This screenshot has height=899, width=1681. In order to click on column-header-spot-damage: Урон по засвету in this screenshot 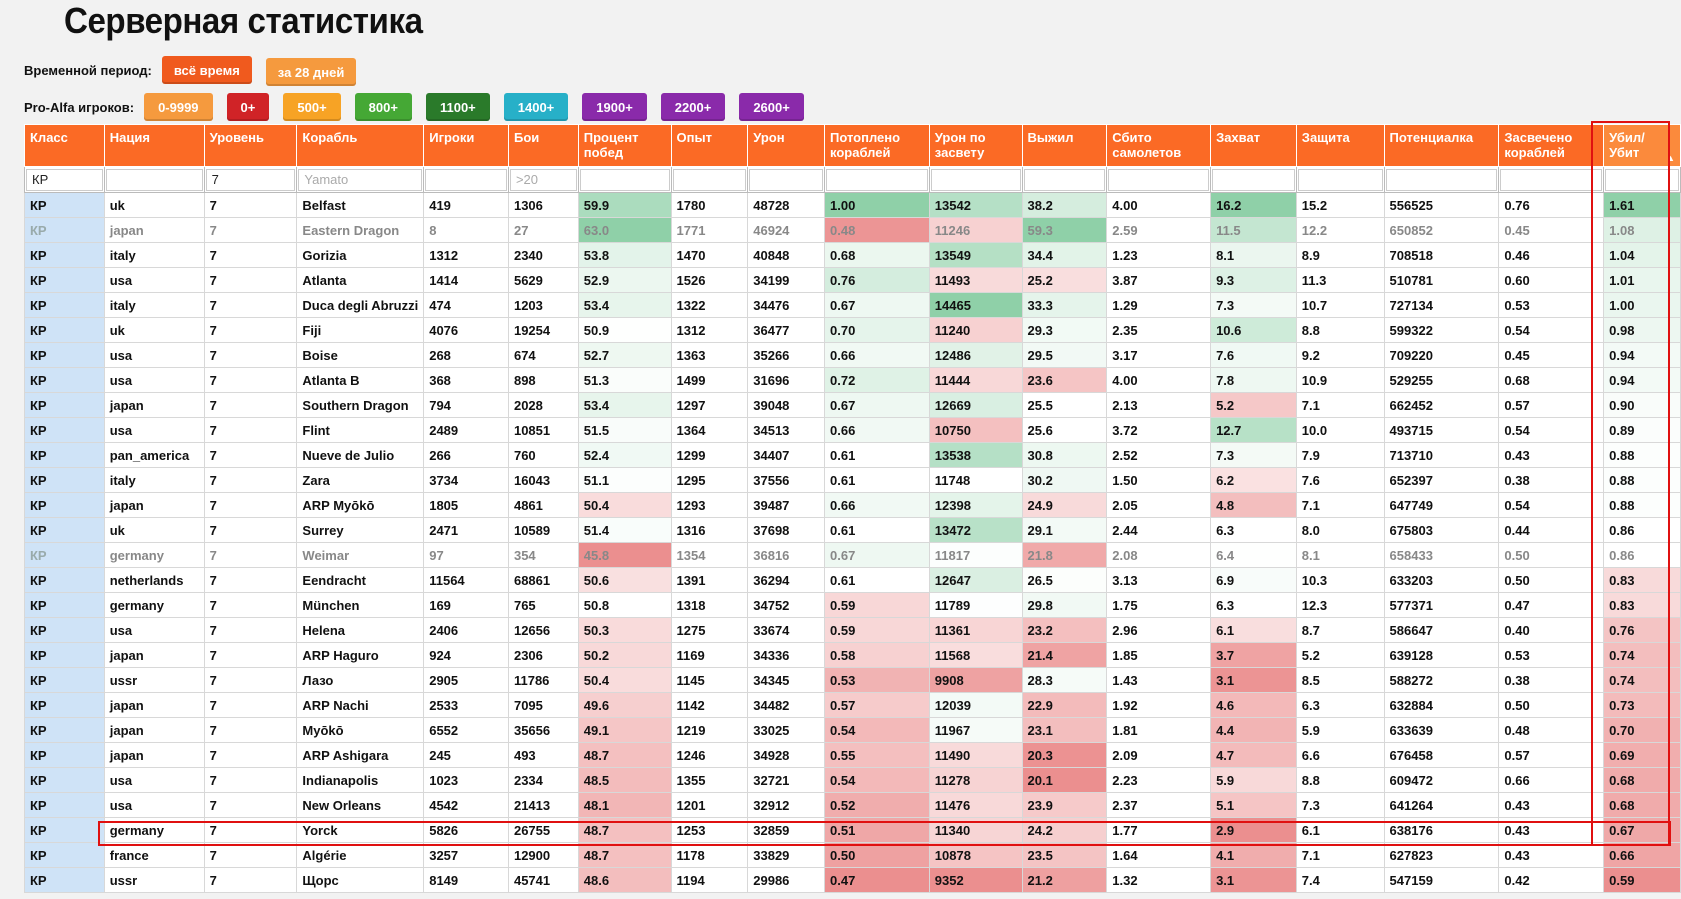, I will do `click(975, 145)`.